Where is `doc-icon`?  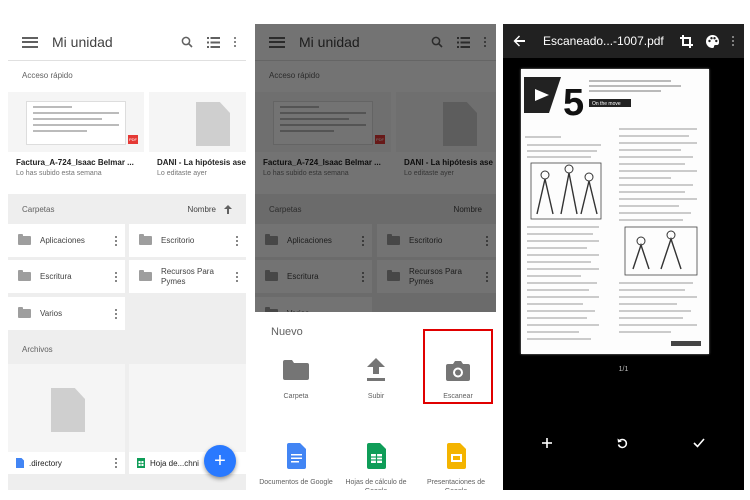 doc-icon is located at coordinates (20, 463).